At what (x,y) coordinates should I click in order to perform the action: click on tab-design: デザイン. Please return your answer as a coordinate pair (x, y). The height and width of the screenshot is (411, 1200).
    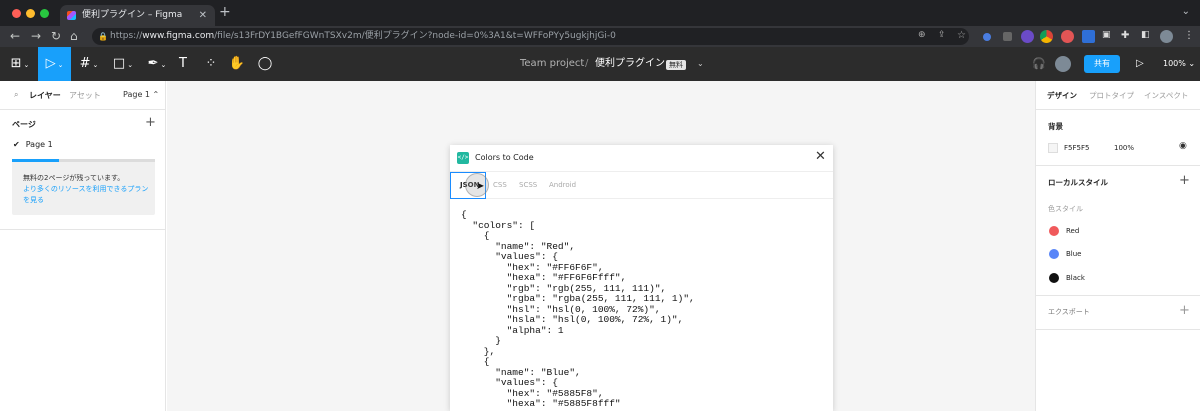
    Looking at the image, I should click on (1062, 95).